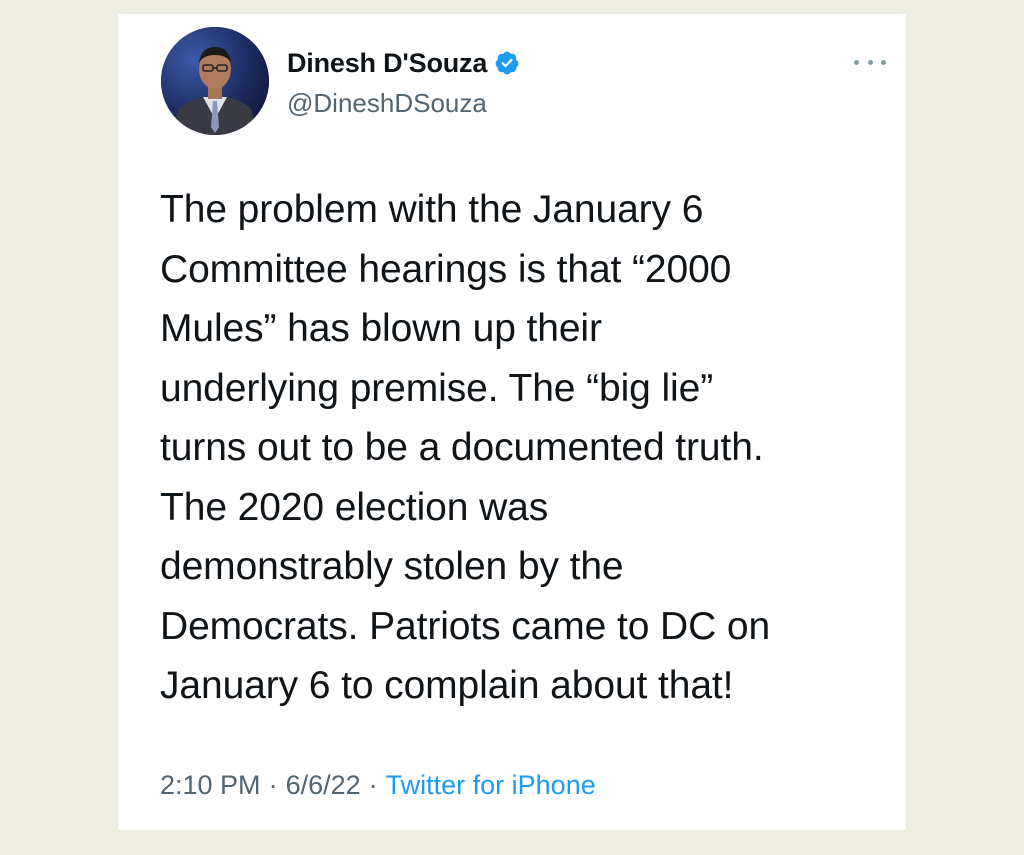 This screenshot has width=1024, height=855. Describe the element at coordinates (323, 785) in the screenshot. I see `tweet-date: 6/6/22` at that location.